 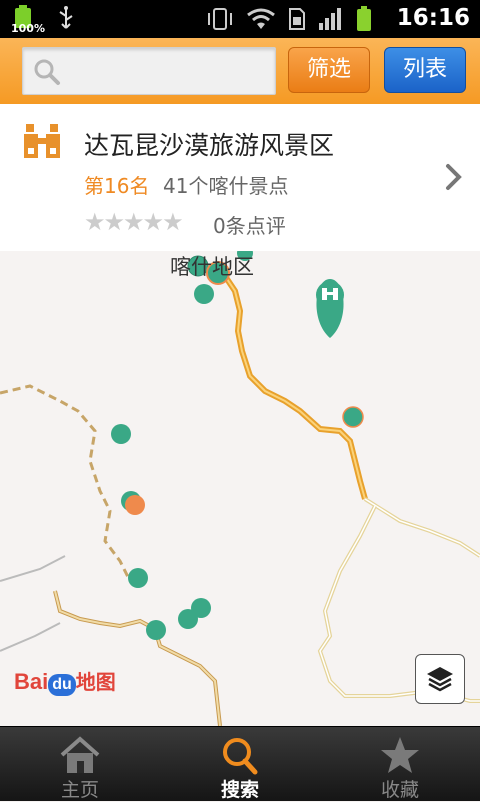 I want to click on home-icon, so click(x=80, y=754).